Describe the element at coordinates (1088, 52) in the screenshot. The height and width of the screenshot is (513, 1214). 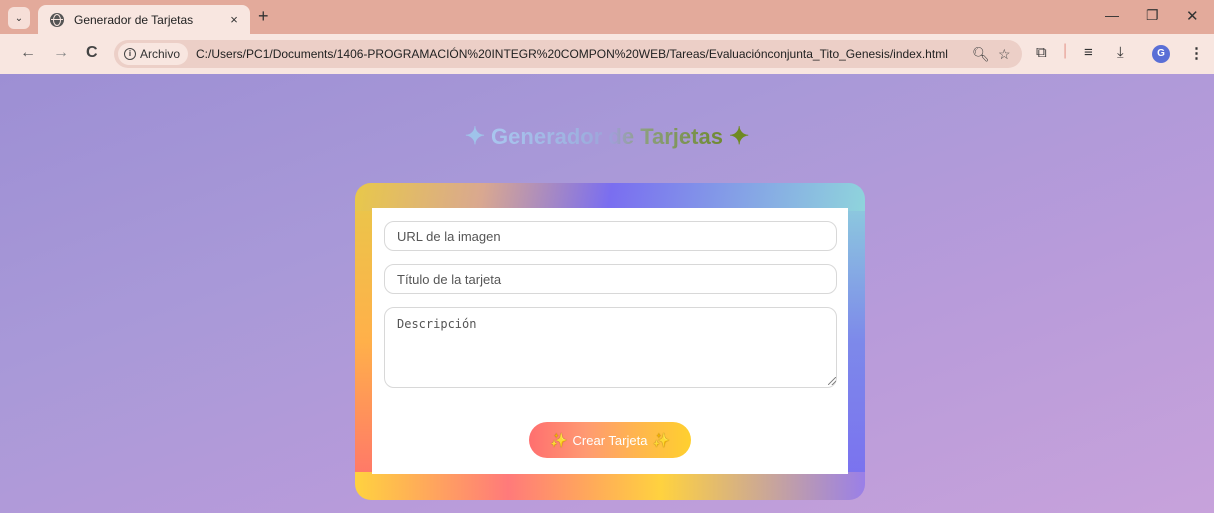
I see `reading-list-icon: ≡` at that location.